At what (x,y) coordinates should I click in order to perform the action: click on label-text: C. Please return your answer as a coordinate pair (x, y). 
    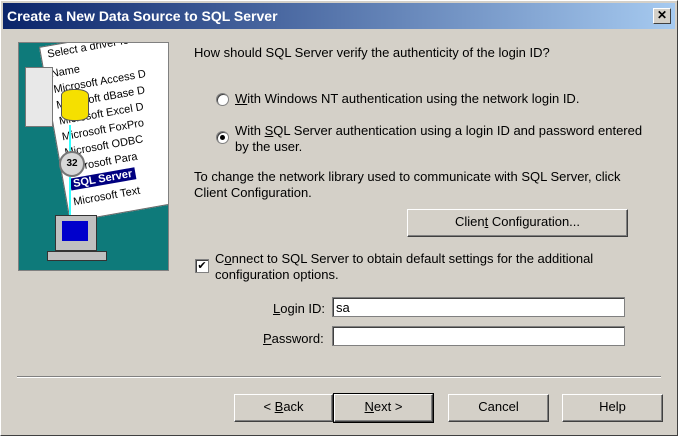
    Looking at the image, I should click on (220, 258).